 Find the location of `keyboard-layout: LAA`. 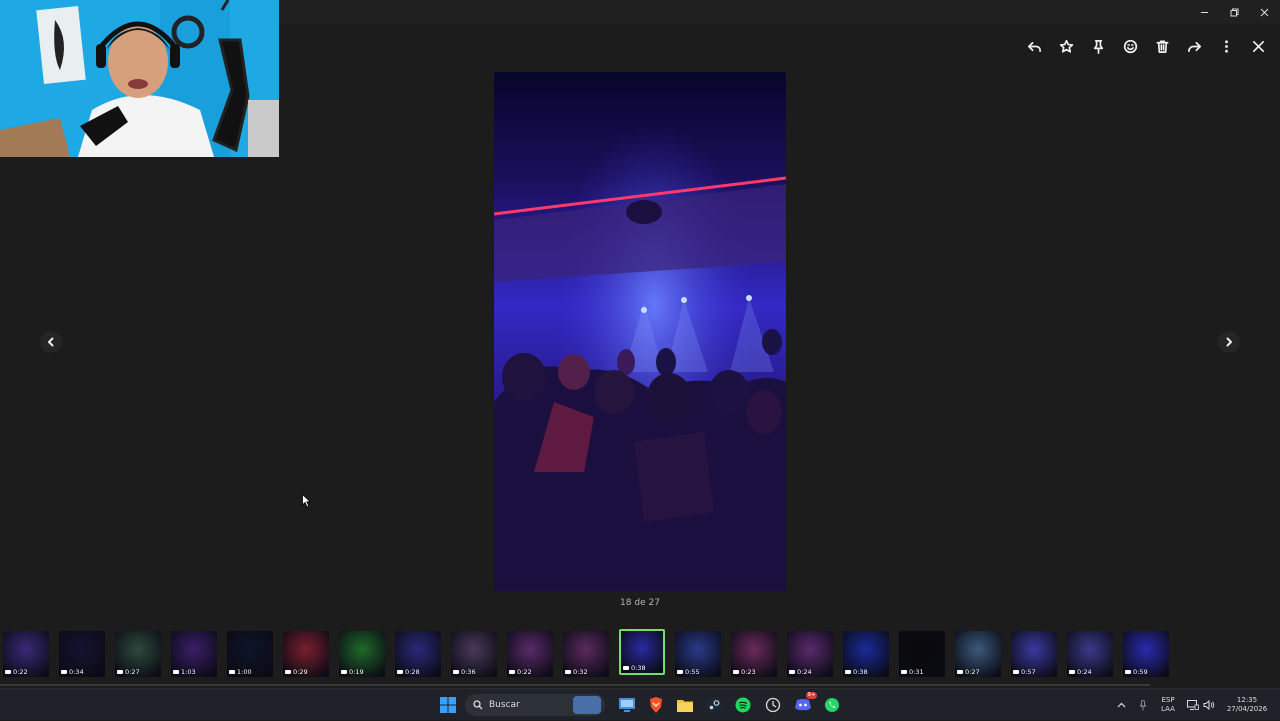

keyboard-layout: LAA is located at coordinates (1168, 709).